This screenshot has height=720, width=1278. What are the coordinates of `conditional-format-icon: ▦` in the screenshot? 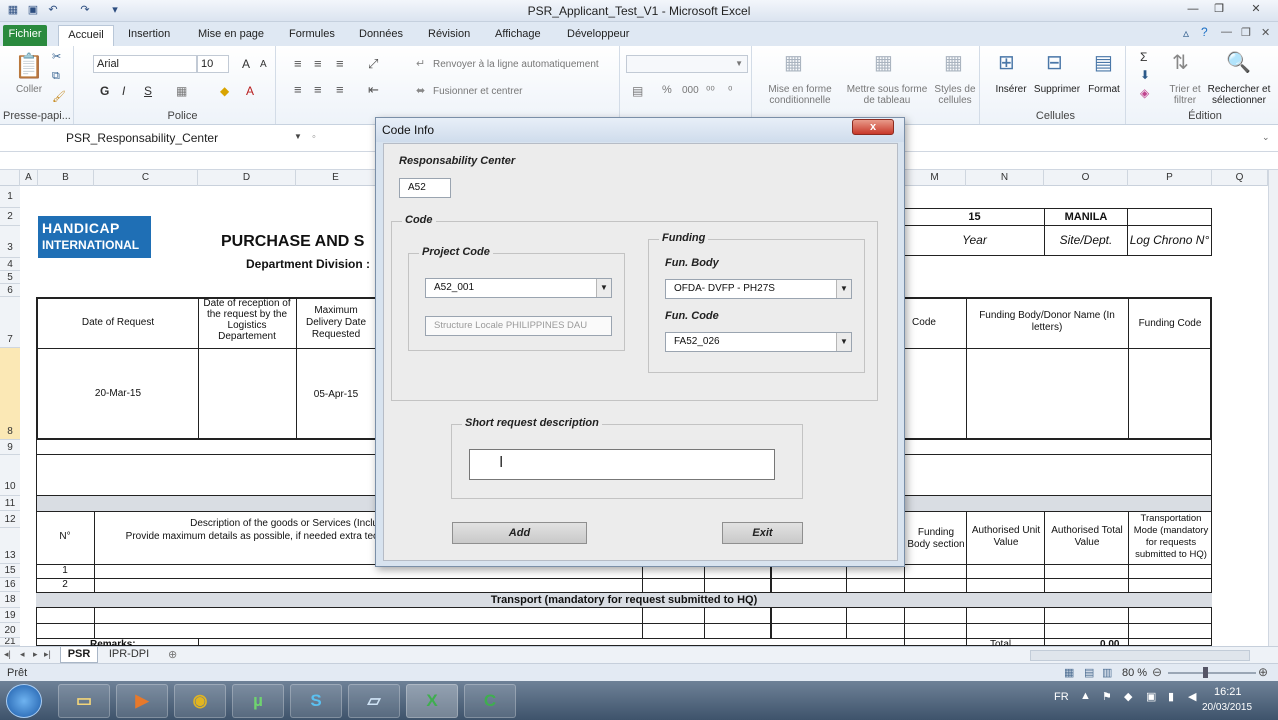 It's located at (793, 62).